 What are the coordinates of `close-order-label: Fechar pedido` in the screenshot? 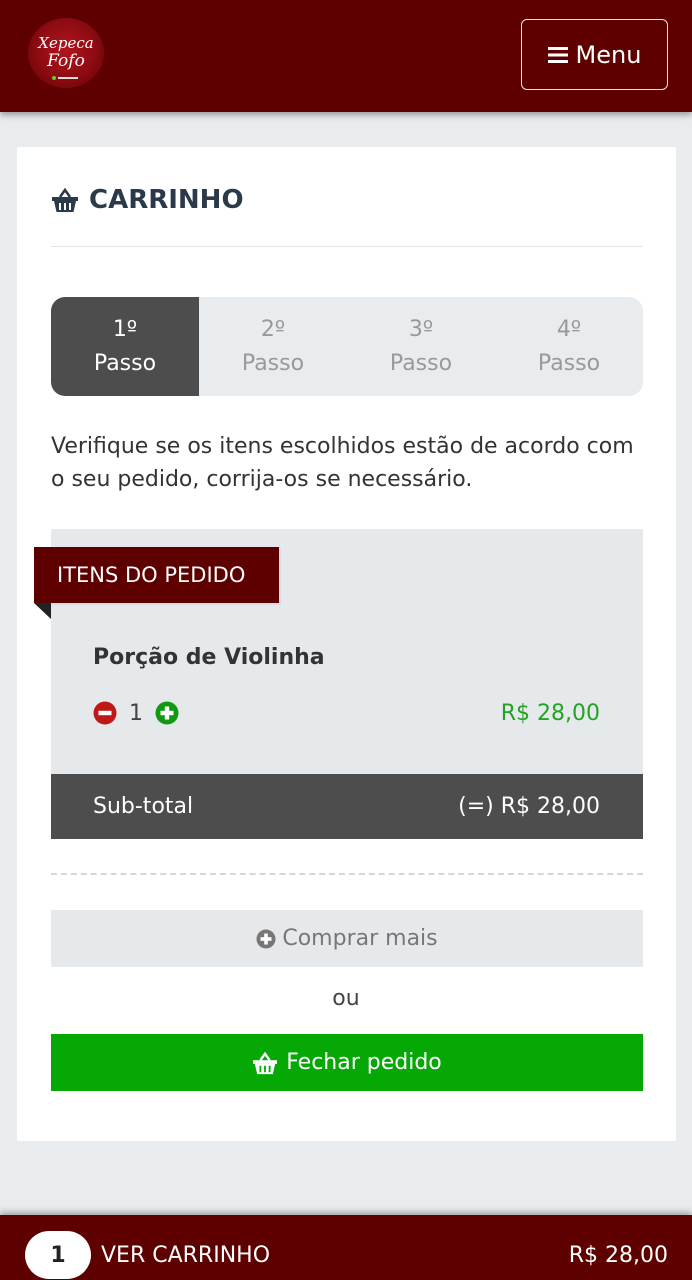 It's located at (364, 1062).